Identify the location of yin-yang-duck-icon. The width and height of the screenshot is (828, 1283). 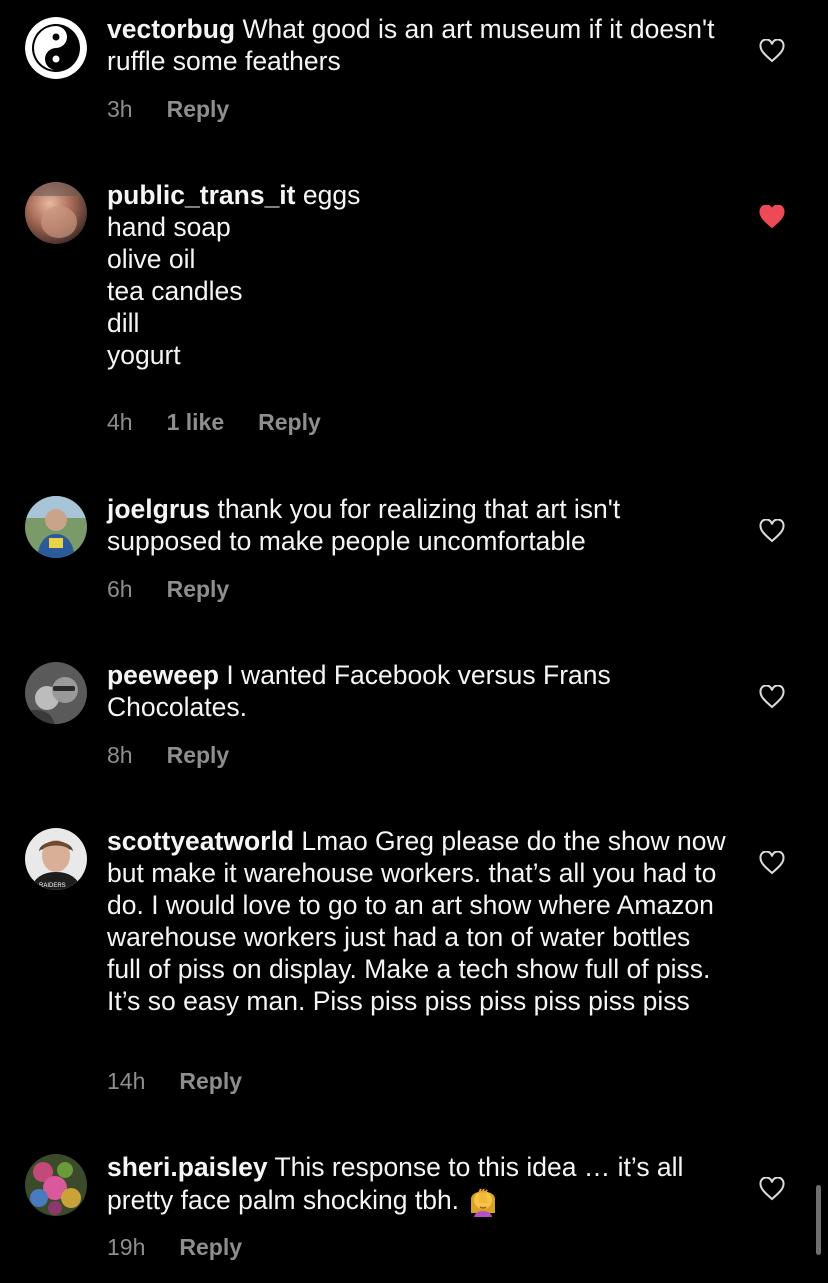
(56, 48).